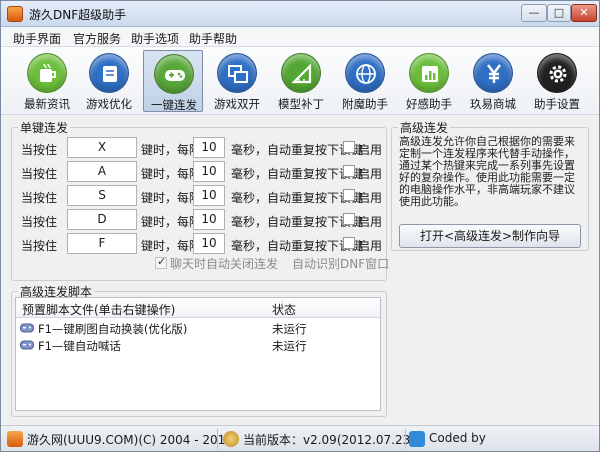 Image resolution: width=600 pixels, height=452 pixels. What do you see at coordinates (198, 308) in the screenshot?
I see `scripts-list-header: 预置脚本文件(单击右键操作) 状态` at bounding box center [198, 308].